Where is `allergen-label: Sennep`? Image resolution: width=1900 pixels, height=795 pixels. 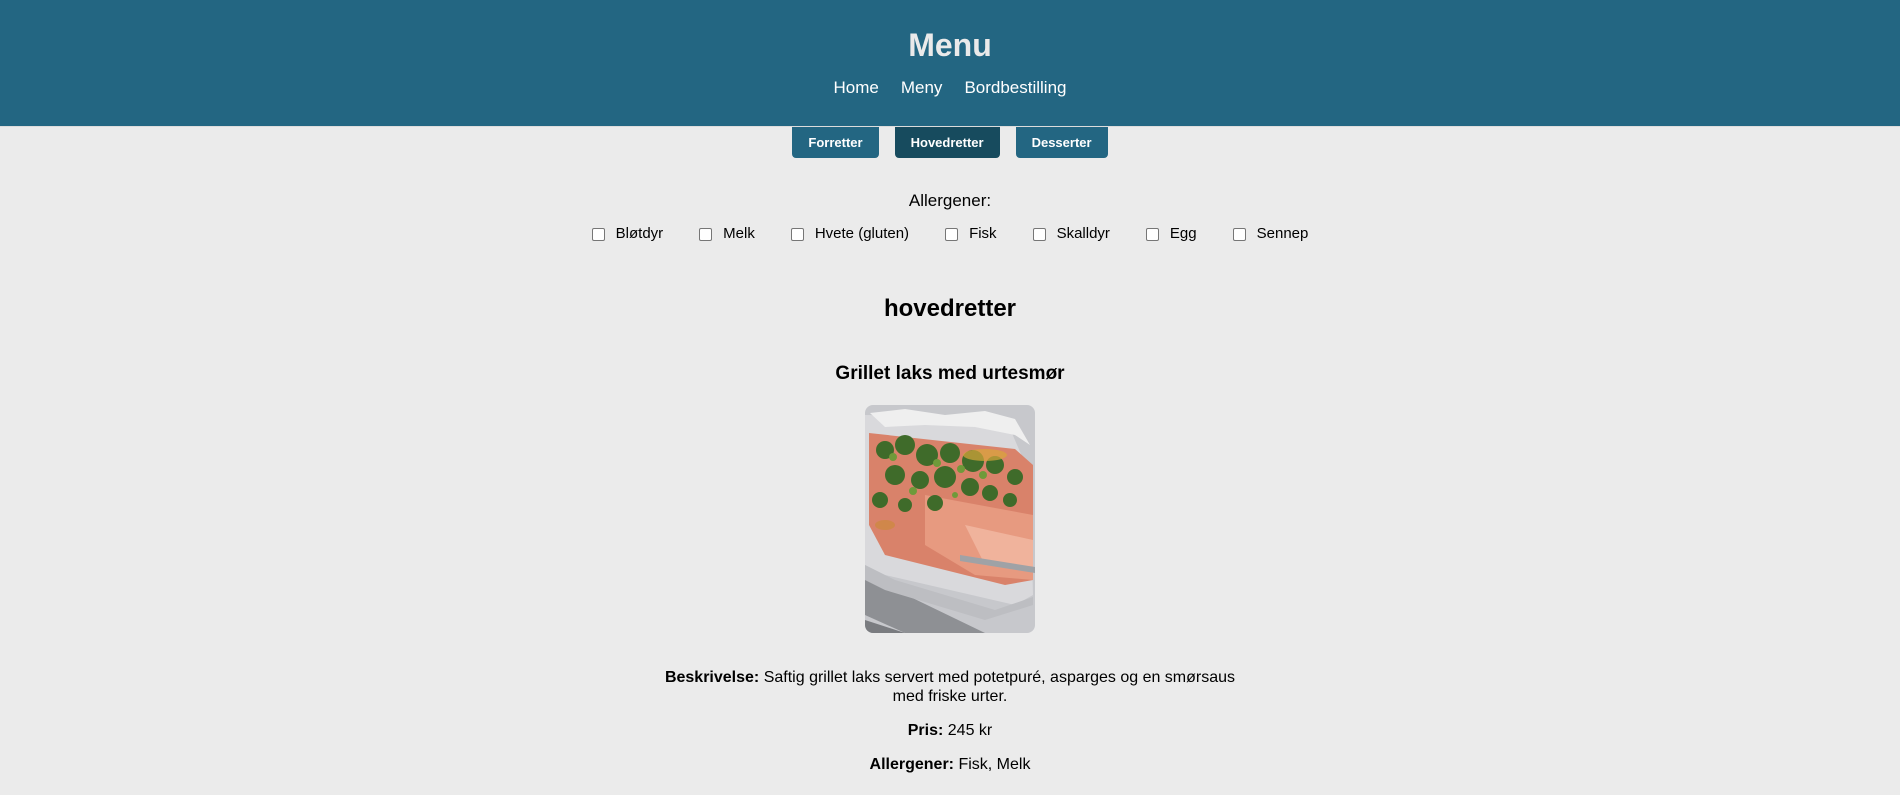 allergen-label: Sennep is located at coordinates (1282, 233).